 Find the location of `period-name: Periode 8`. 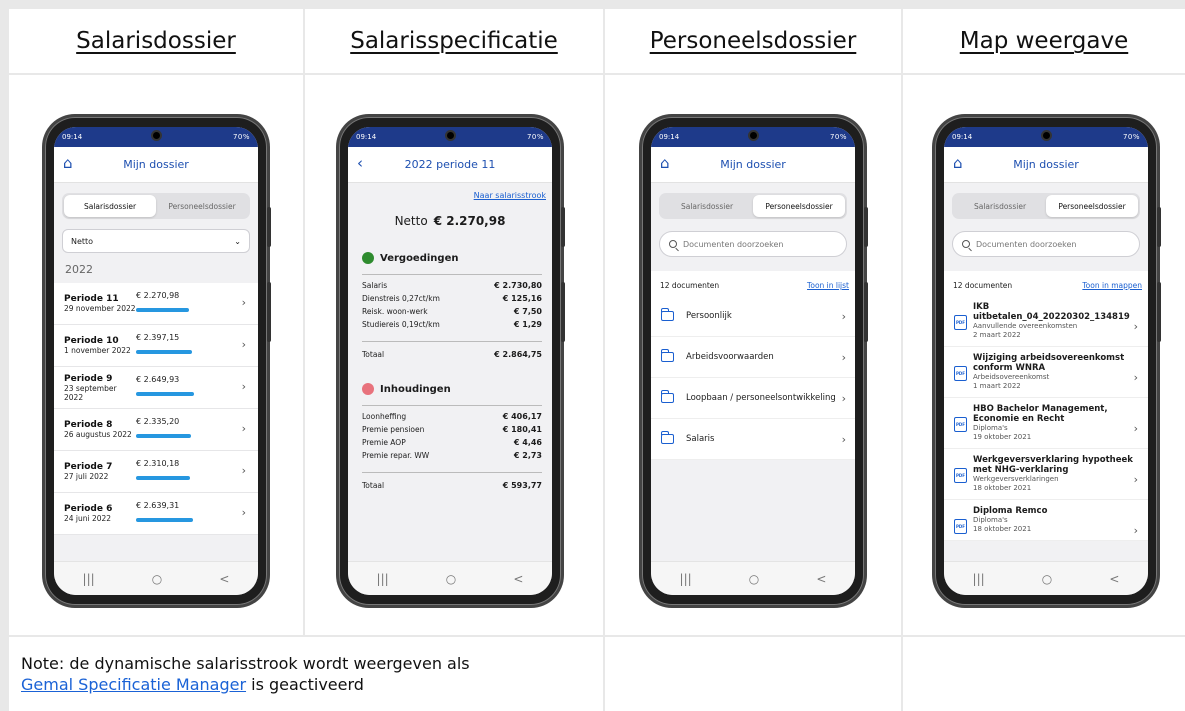

period-name: Periode 8 is located at coordinates (88, 425).